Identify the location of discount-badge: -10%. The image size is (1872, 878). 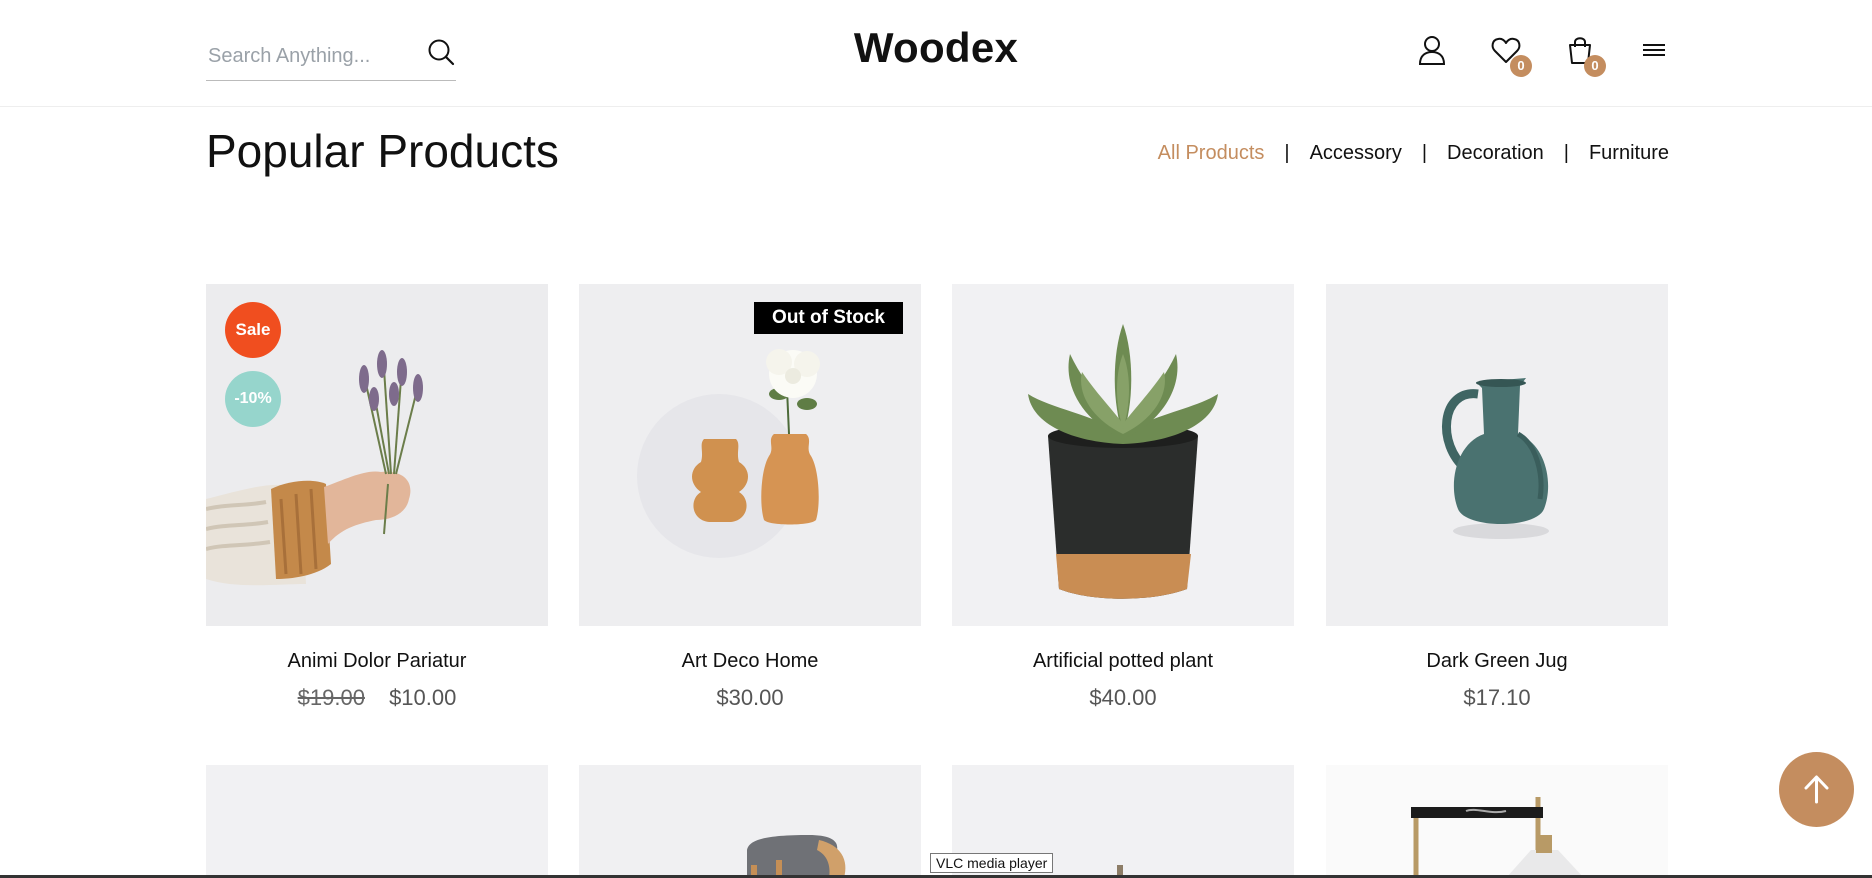
(253, 399).